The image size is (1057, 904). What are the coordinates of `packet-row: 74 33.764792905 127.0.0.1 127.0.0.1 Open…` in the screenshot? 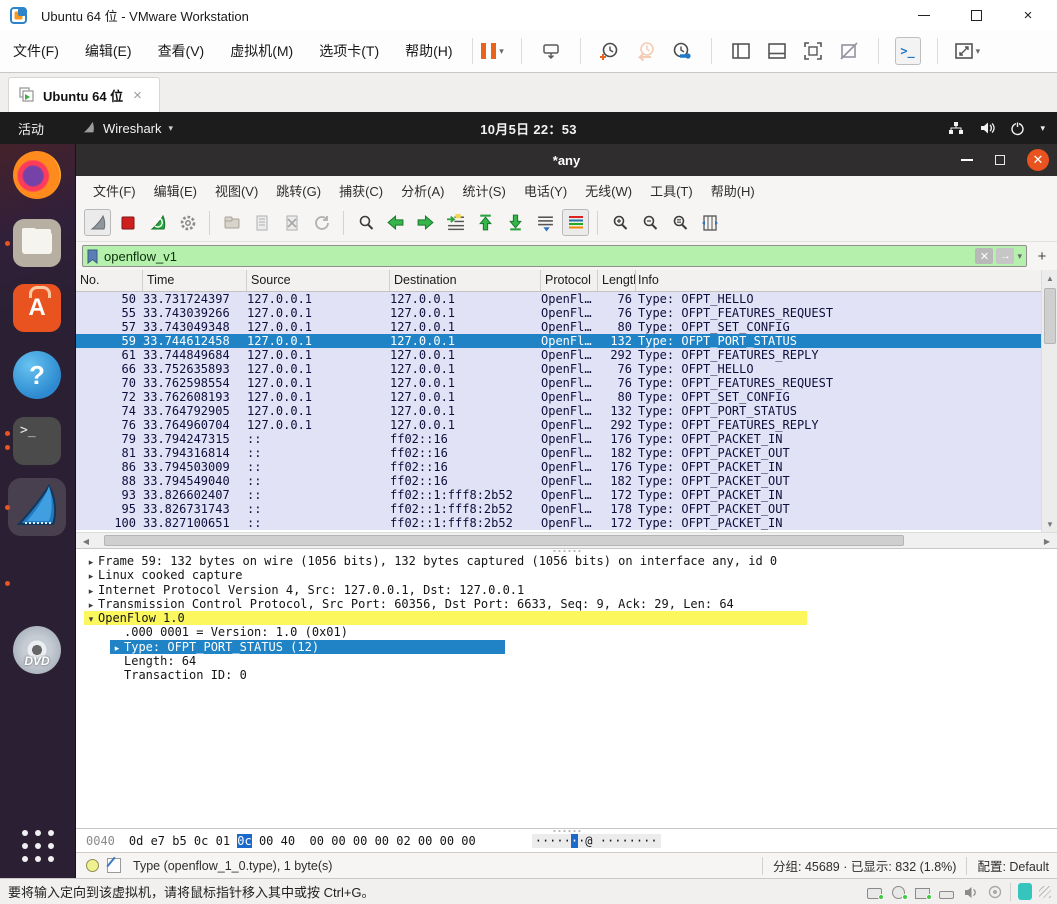 It's located at (558, 411).